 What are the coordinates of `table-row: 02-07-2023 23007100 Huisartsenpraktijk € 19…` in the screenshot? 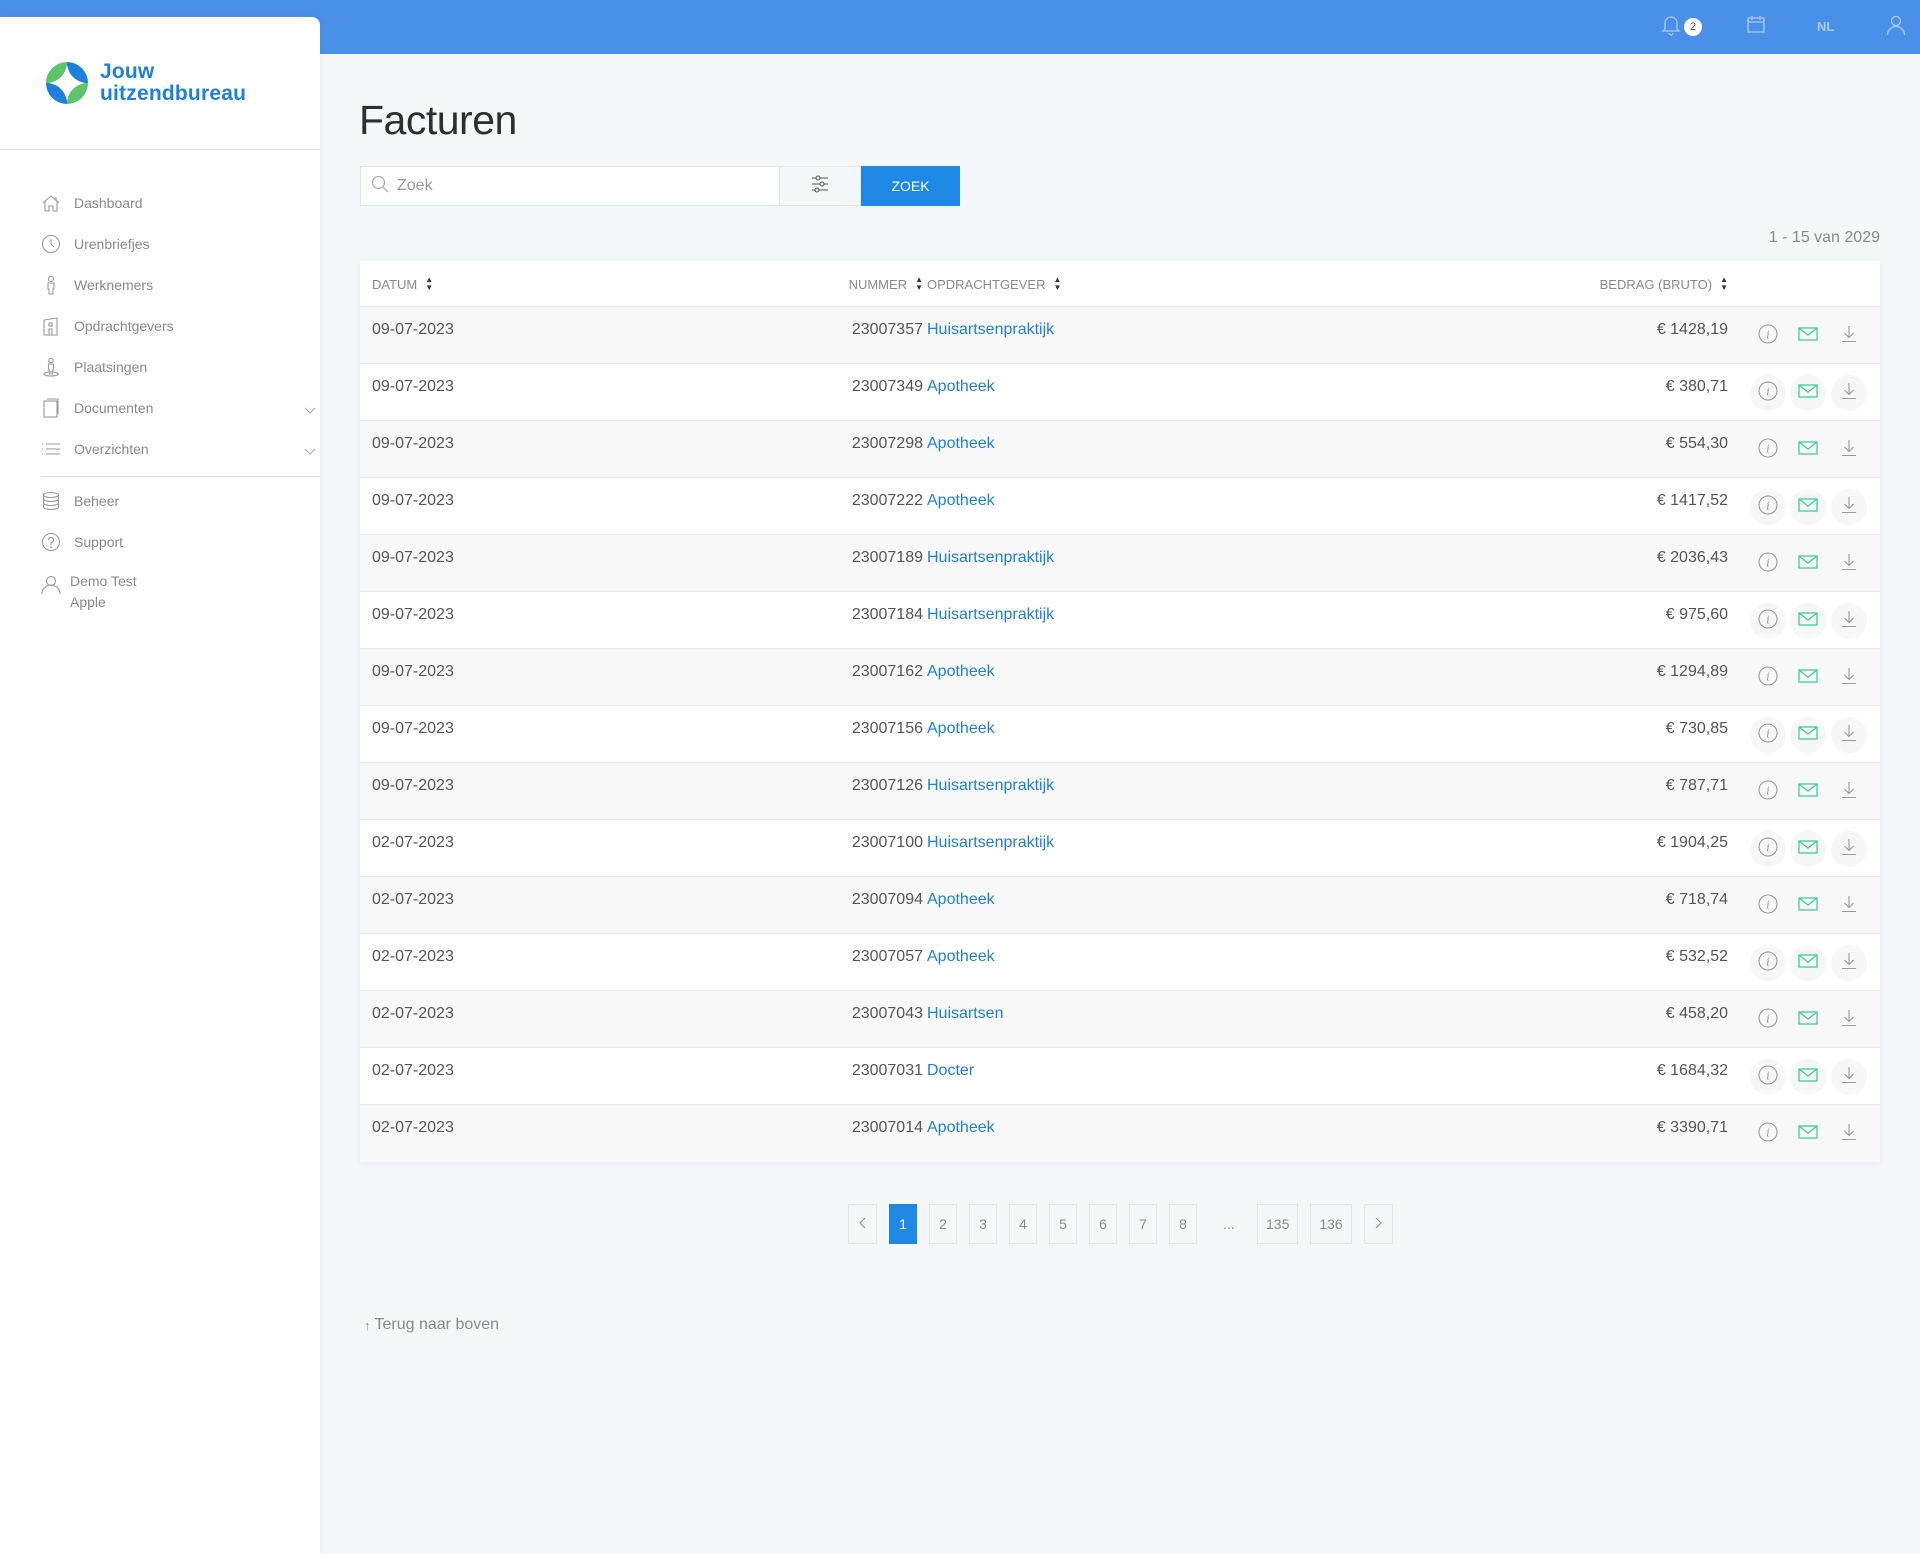 It's located at (1120, 848).